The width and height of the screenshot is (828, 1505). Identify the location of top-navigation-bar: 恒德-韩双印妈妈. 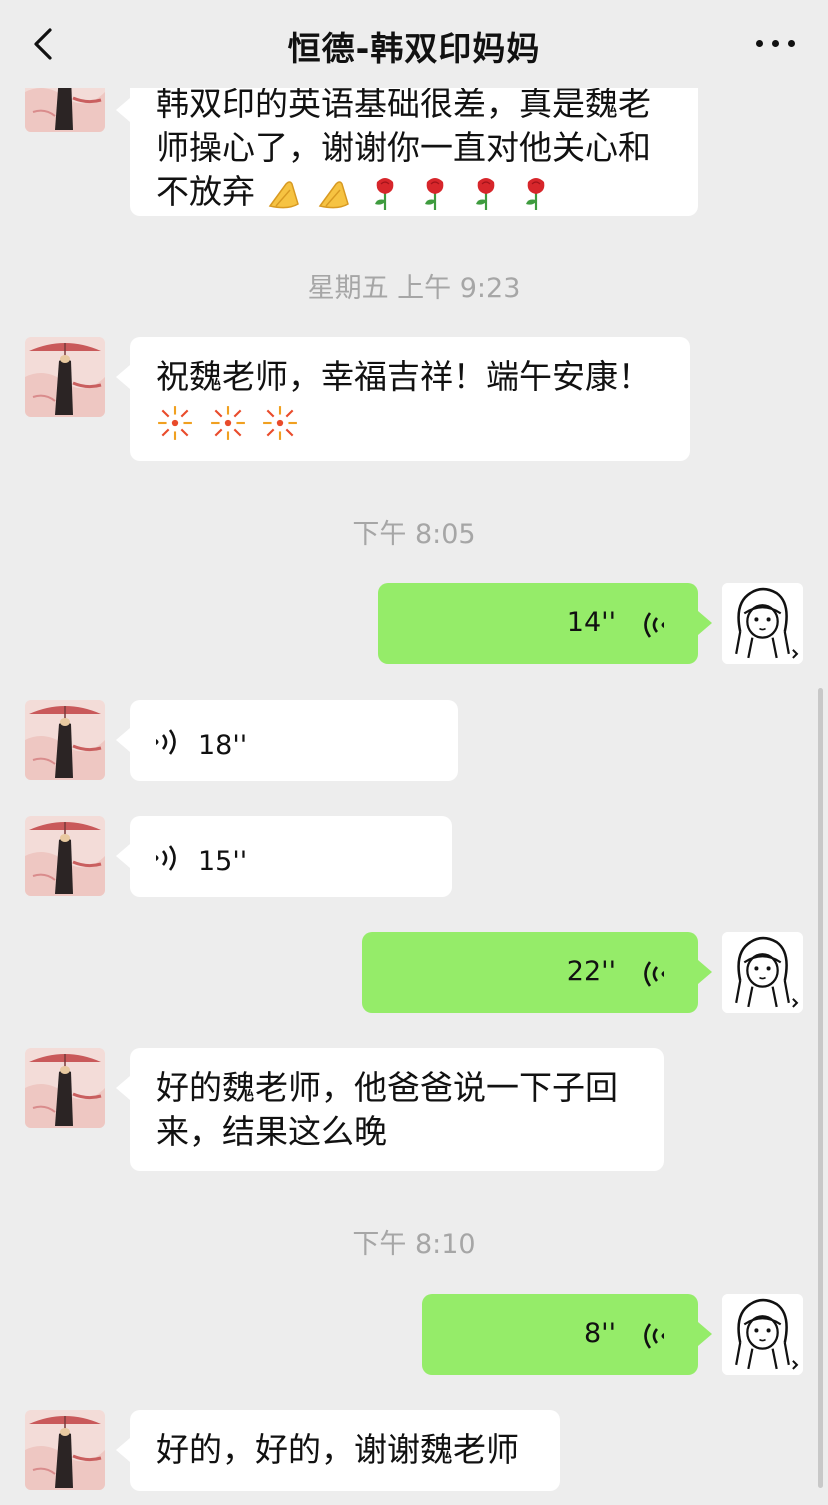
(414, 44).